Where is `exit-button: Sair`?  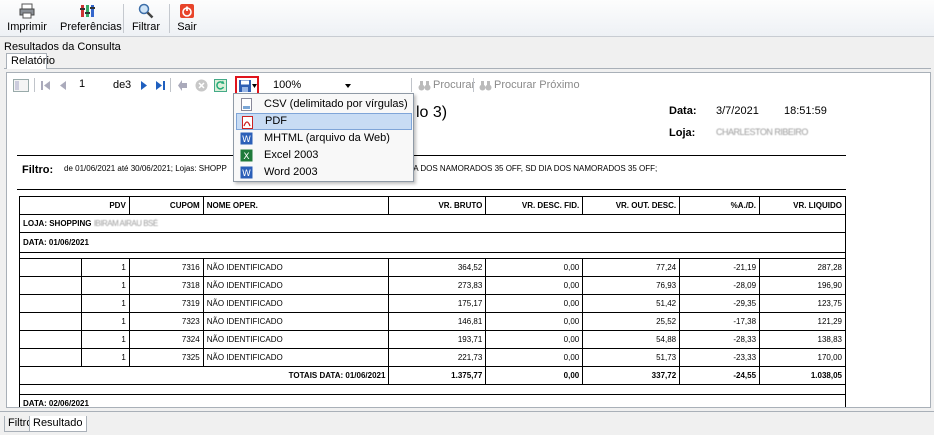 exit-button: Sair is located at coordinates (187, 19).